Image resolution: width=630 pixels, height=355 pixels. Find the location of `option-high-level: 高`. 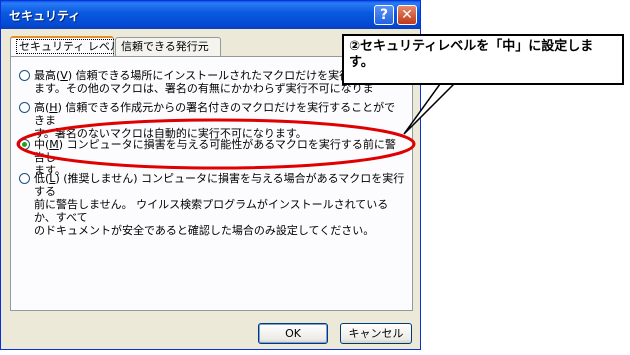

option-high-level: 高 is located at coordinates (39, 107).